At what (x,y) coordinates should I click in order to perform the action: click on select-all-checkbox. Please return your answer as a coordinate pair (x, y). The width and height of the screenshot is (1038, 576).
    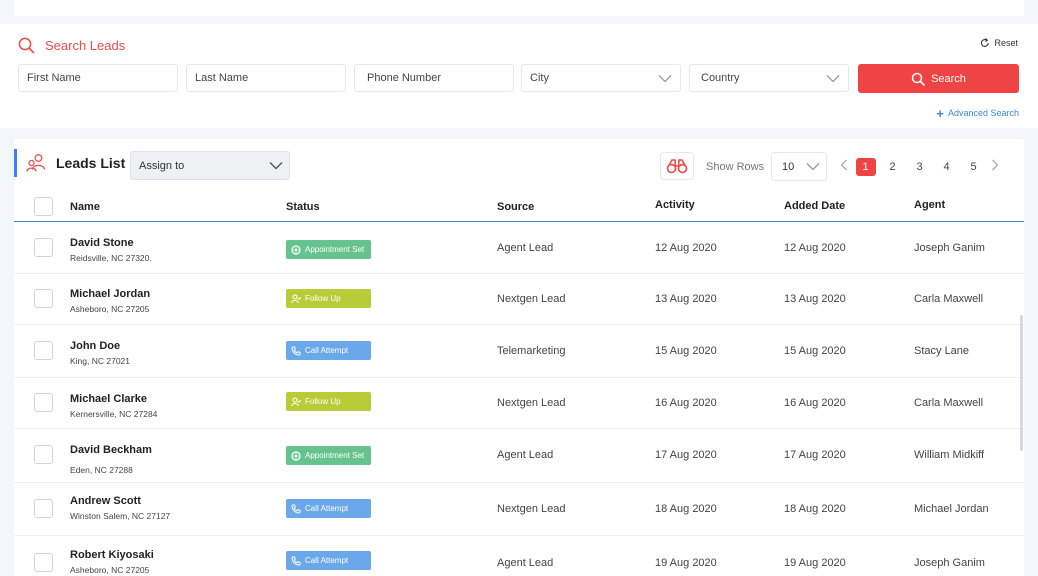
    Looking at the image, I should click on (43, 206).